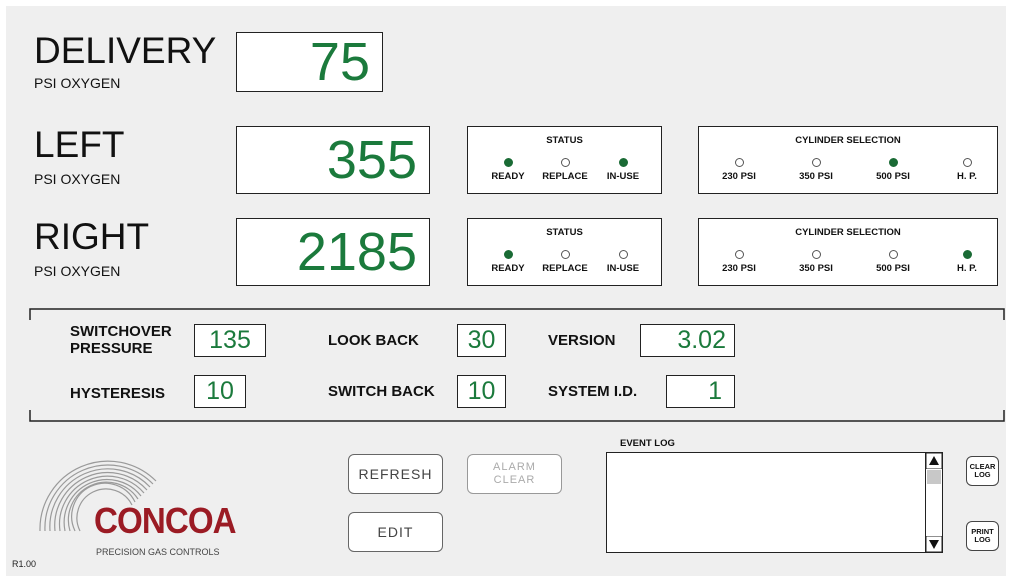 The width and height of the screenshot is (1013, 580). Describe the element at coordinates (982, 474) in the screenshot. I see `clear-log-label-line2: LOG` at that location.